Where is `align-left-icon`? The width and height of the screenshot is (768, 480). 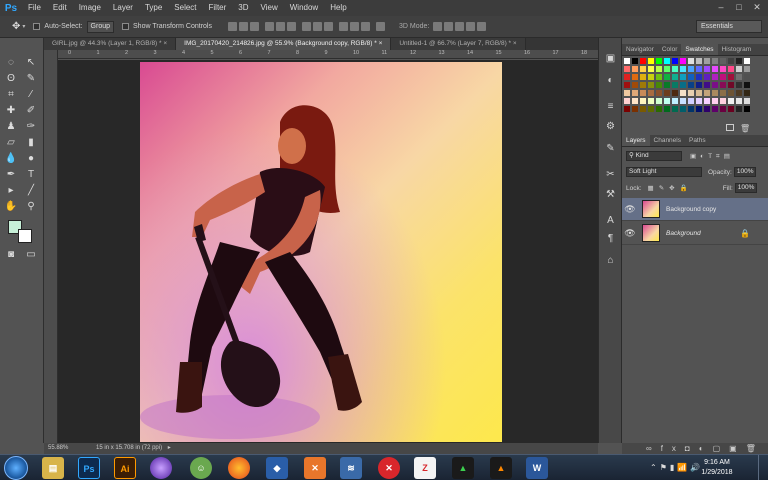 align-left-icon is located at coordinates (269, 26).